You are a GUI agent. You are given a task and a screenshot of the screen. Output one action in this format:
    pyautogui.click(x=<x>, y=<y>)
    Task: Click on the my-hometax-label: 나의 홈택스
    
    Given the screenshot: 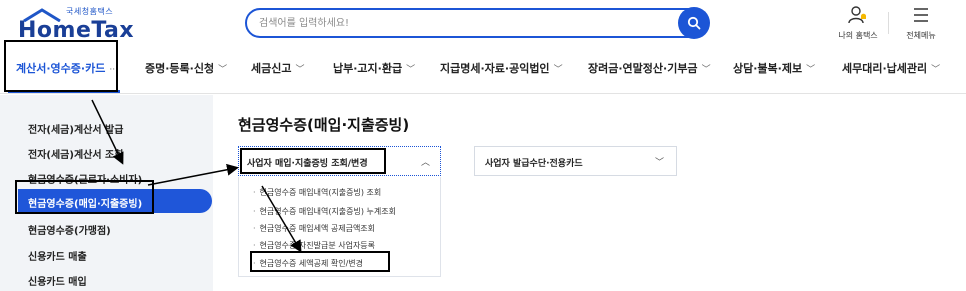 What is the action you would take?
    pyautogui.click(x=858, y=35)
    